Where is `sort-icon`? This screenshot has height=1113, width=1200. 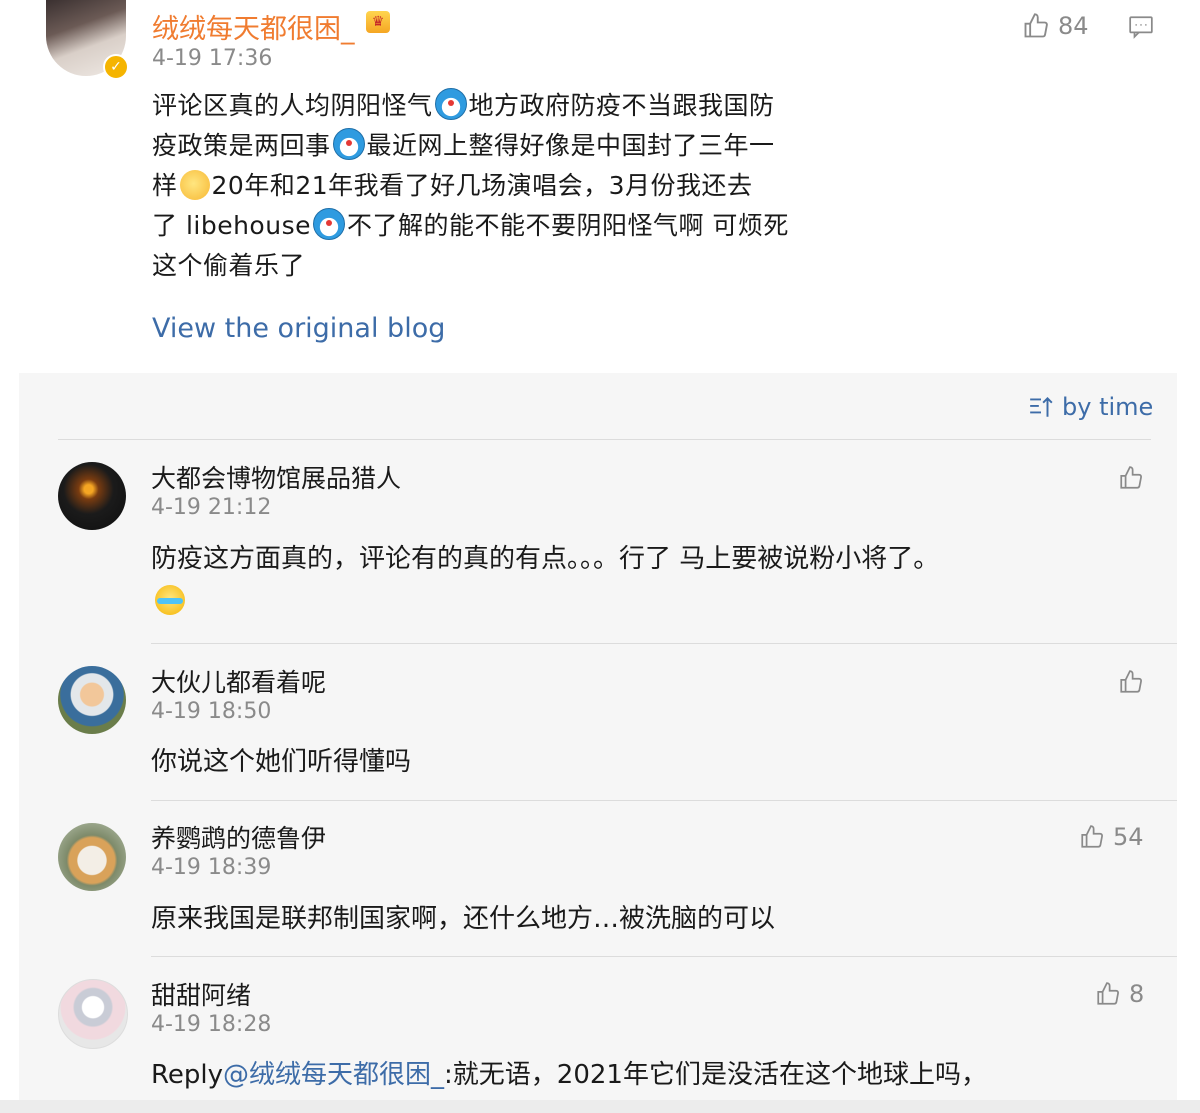
sort-icon is located at coordinates (1041, 406).